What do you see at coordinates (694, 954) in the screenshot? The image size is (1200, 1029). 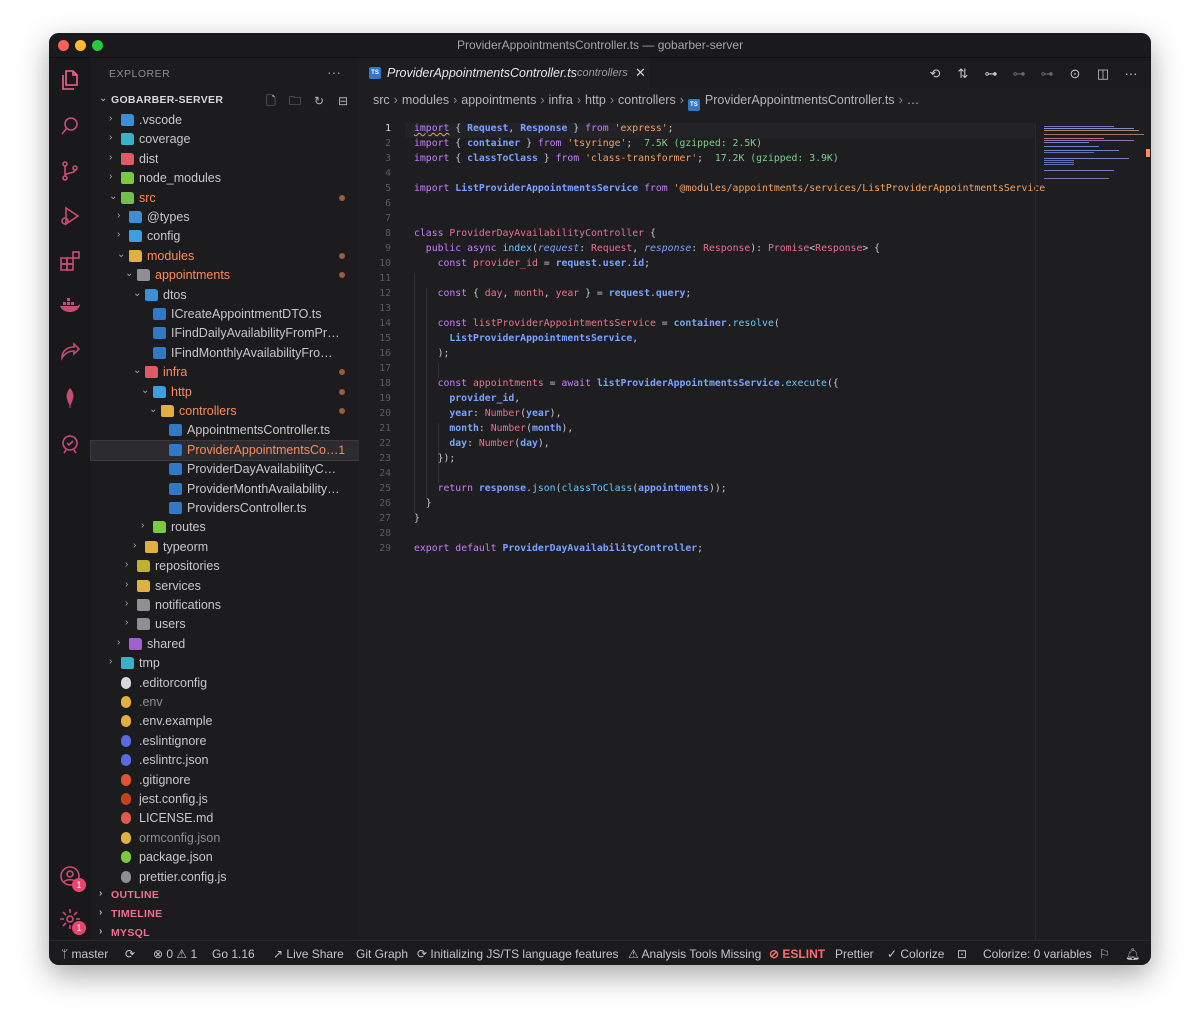 I see `analysis-tools-status: ⚠ Analysis Tools Missing` at bounding box center [694, 954].